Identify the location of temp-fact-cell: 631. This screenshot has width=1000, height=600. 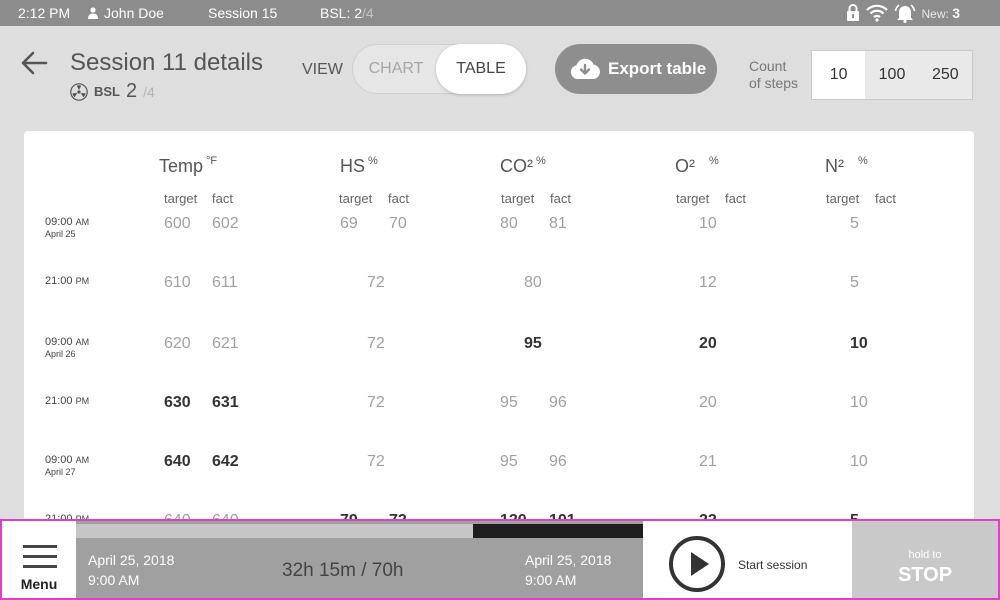
(225, 402).